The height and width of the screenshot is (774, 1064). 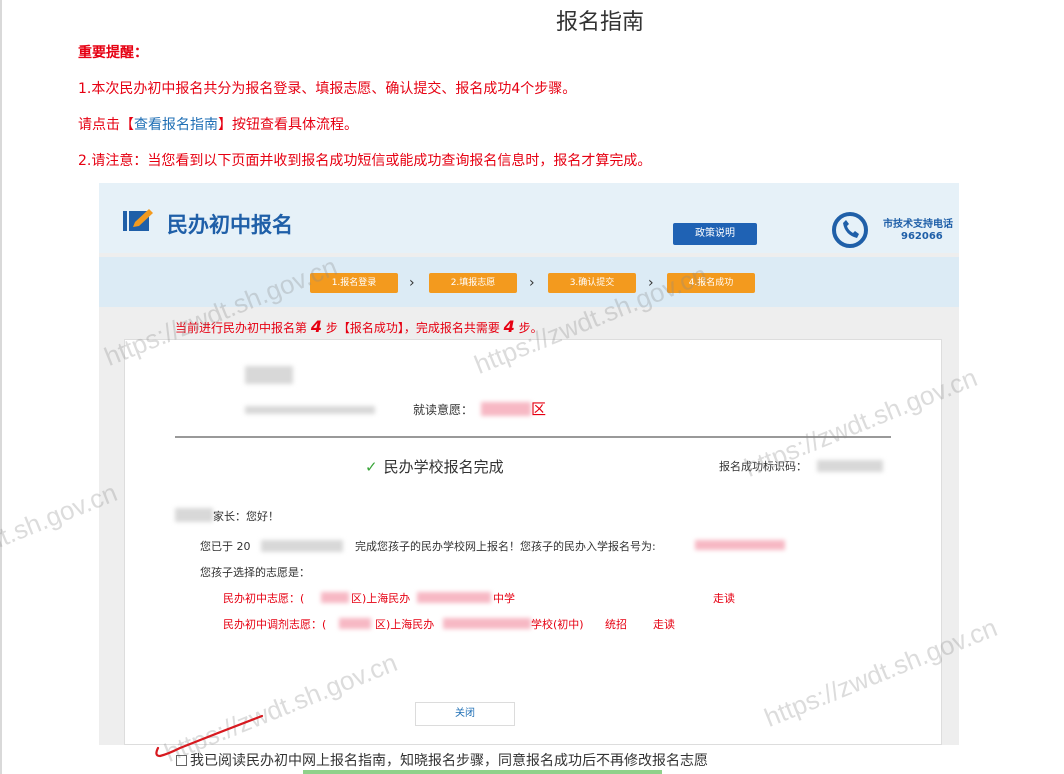 I want to click on progress-text: 当前进行民办初中报名第 4 步【报名成功】，完成报名共需要 4 步。, so click(x=359, y=326).